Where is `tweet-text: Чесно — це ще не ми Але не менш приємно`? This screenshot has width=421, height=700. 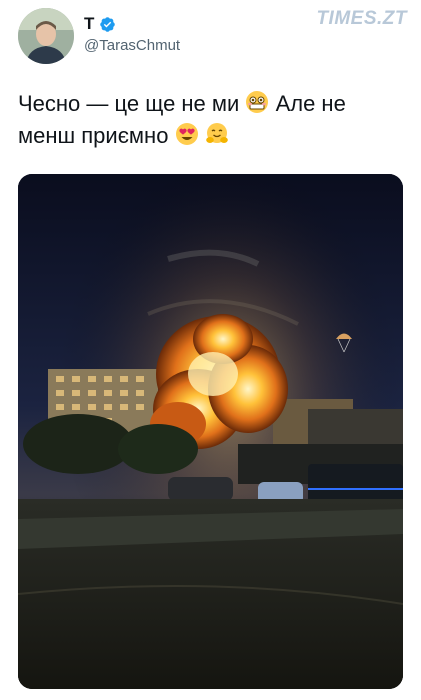 tweet-text: Чесно — це ще не ми Але не менш приємно is located at coordinates (213, 120).